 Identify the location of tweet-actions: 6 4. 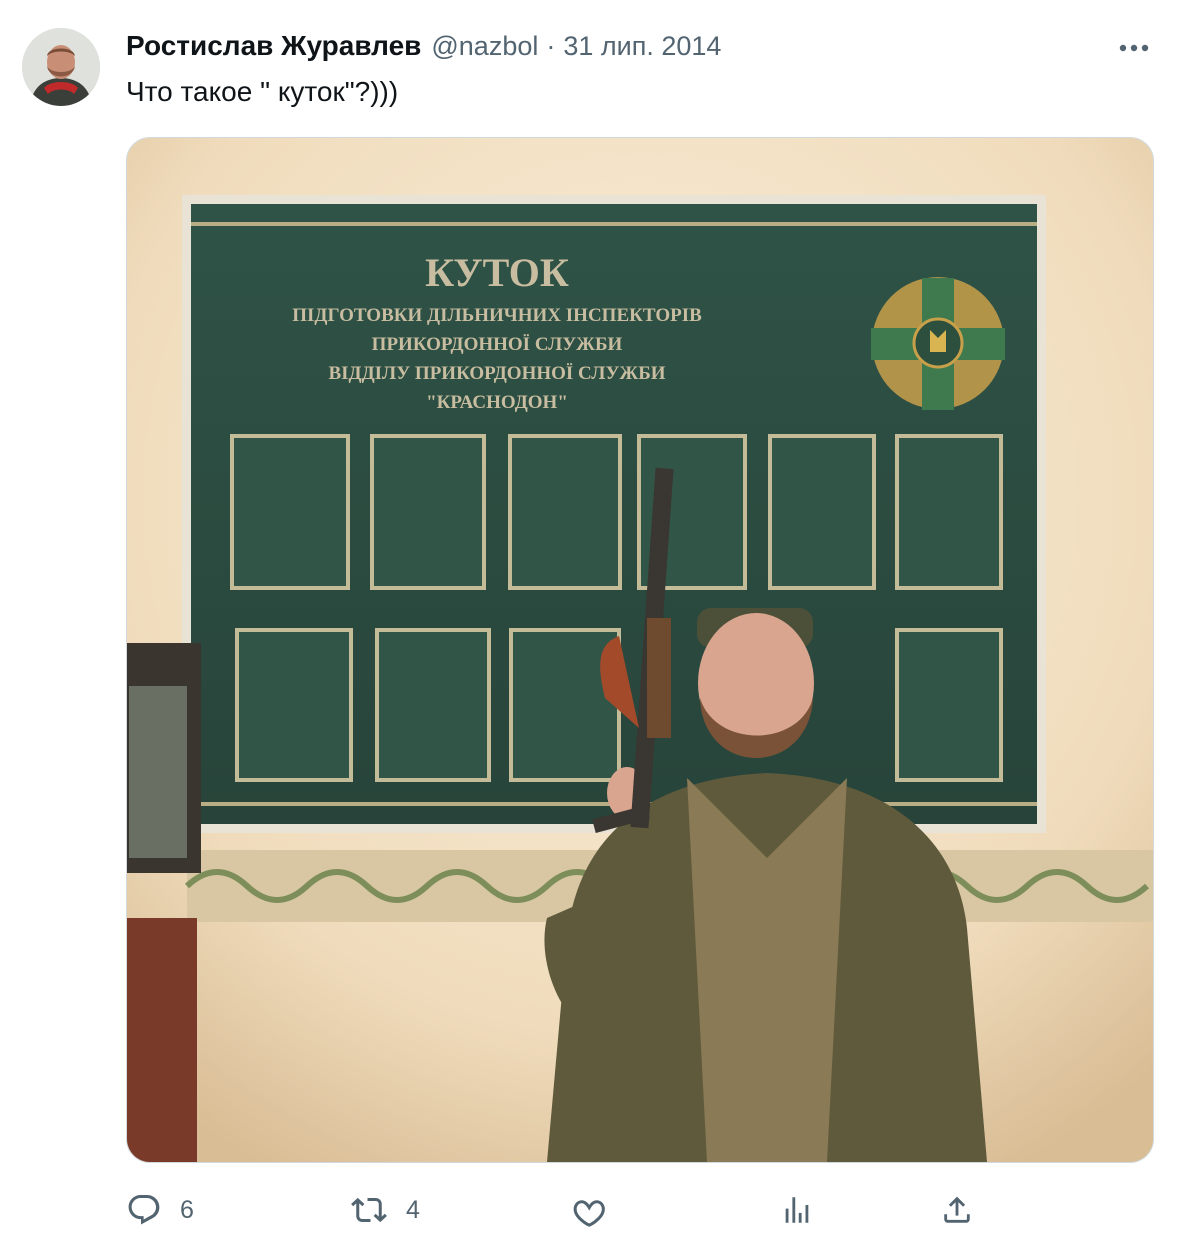
(595, 1210).